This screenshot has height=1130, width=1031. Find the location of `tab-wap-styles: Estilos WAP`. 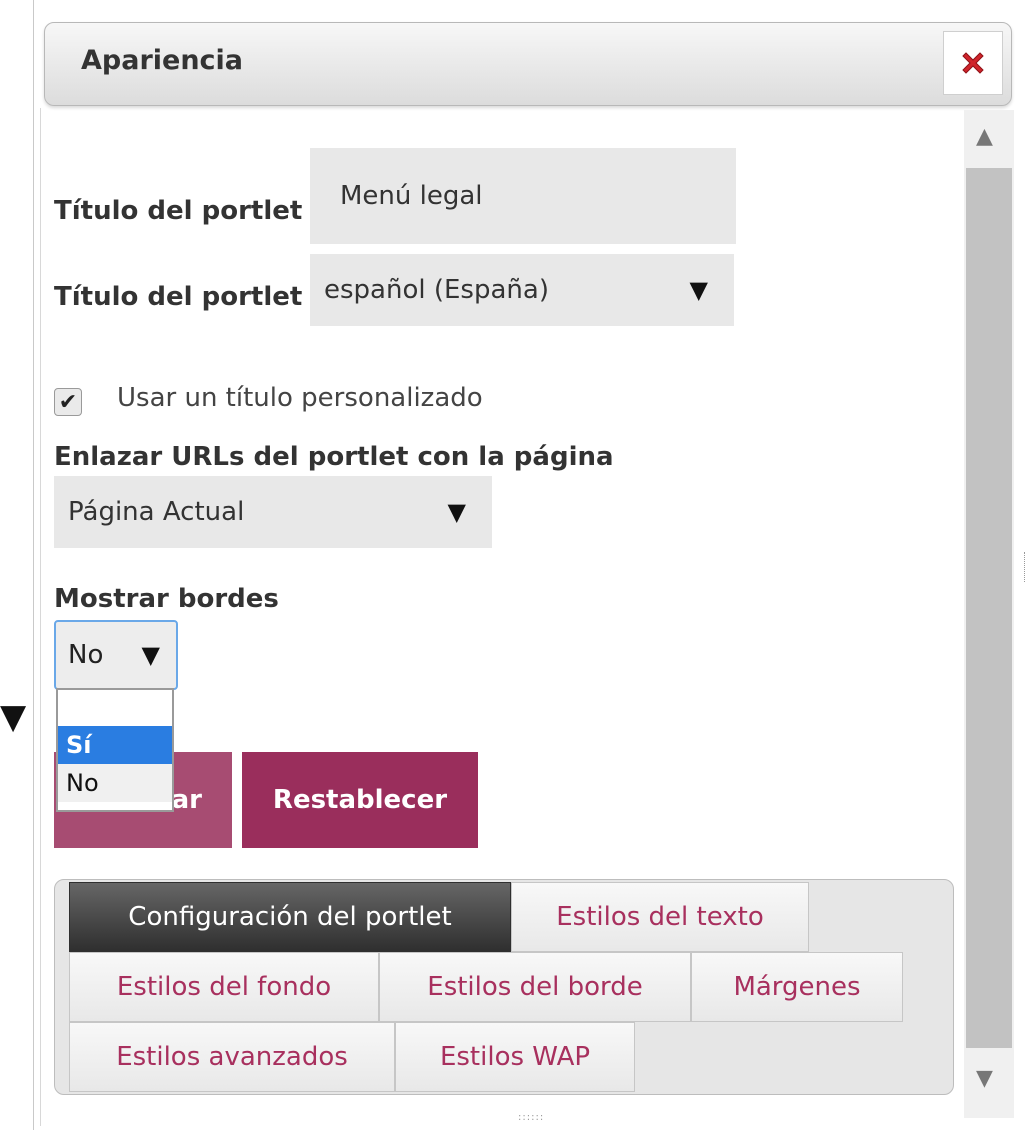

tab-wap-styles: Estilos WAP is located at coordinates (515, 1057).